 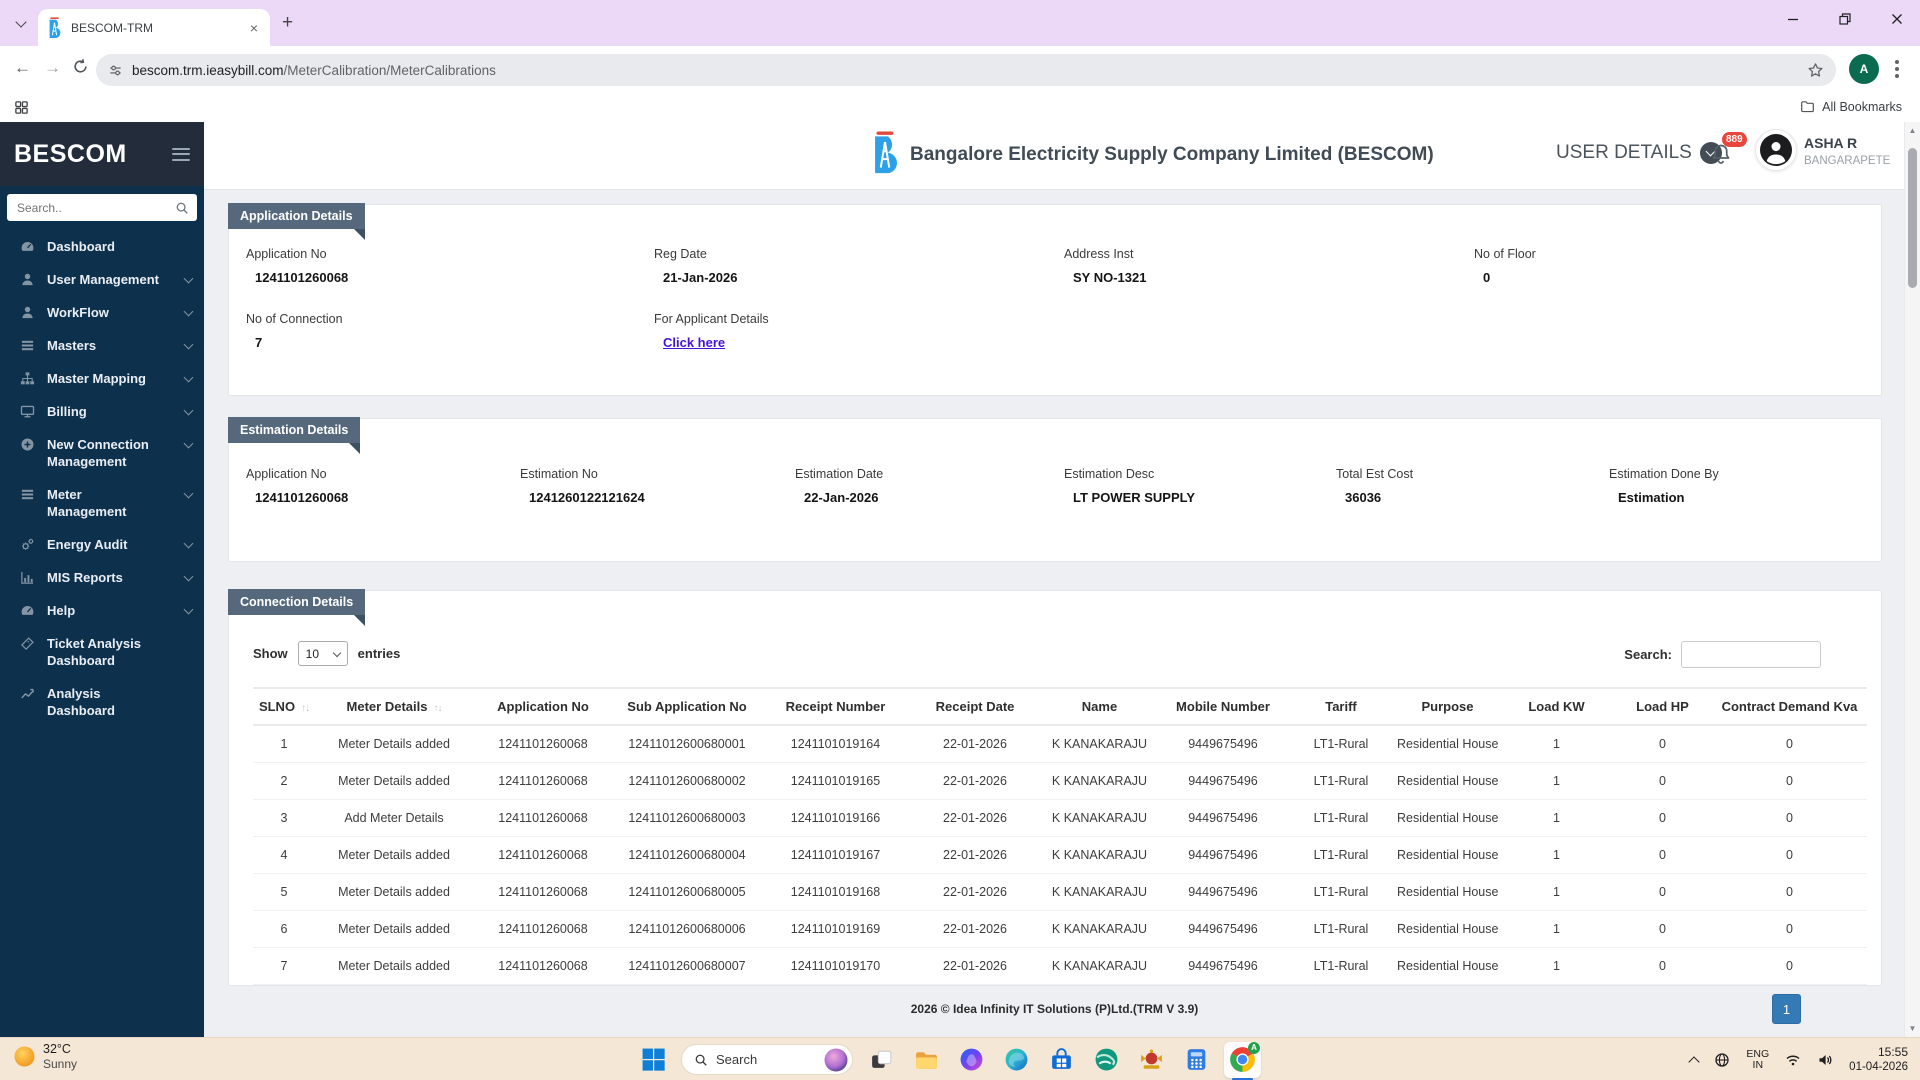 I want to click on browser-menu-icon, so click(x=1897, y=62).